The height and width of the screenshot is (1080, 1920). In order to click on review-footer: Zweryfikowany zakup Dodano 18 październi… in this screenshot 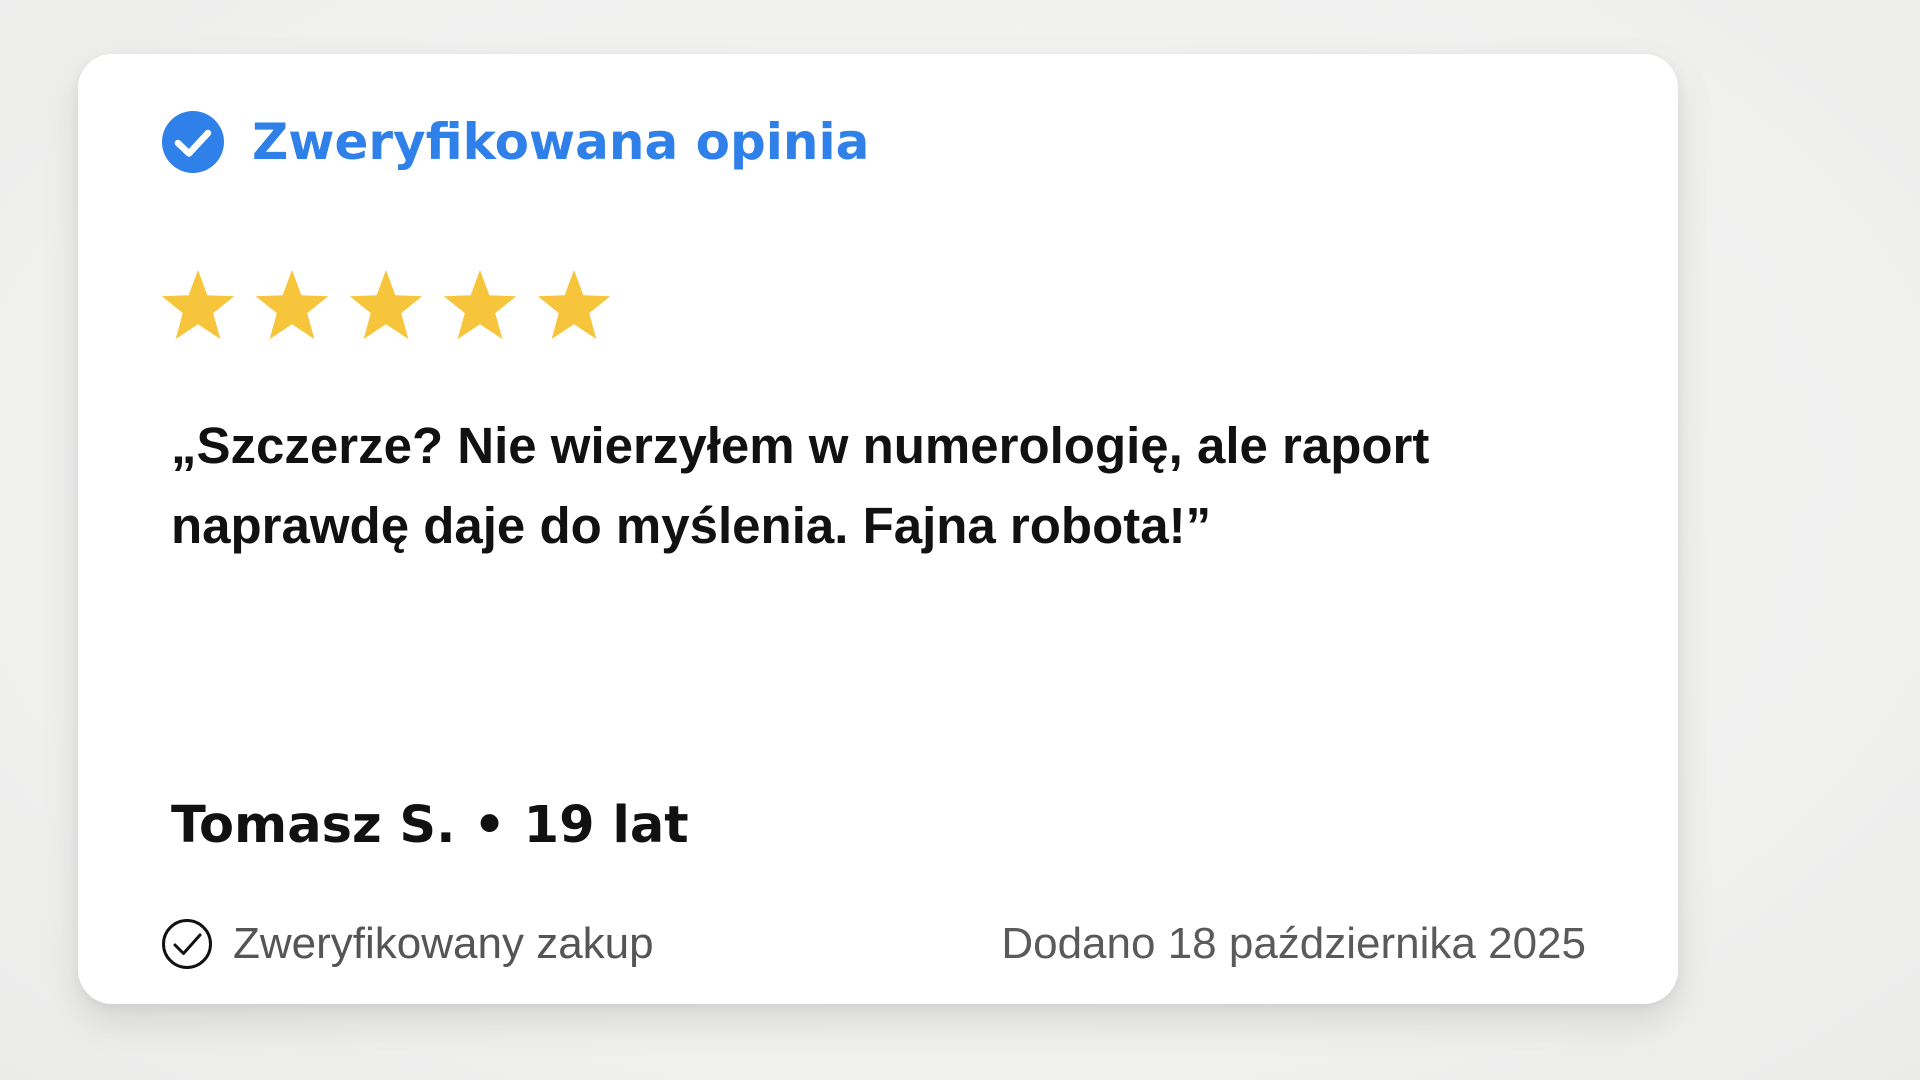, I will do `click(873, 944)`.